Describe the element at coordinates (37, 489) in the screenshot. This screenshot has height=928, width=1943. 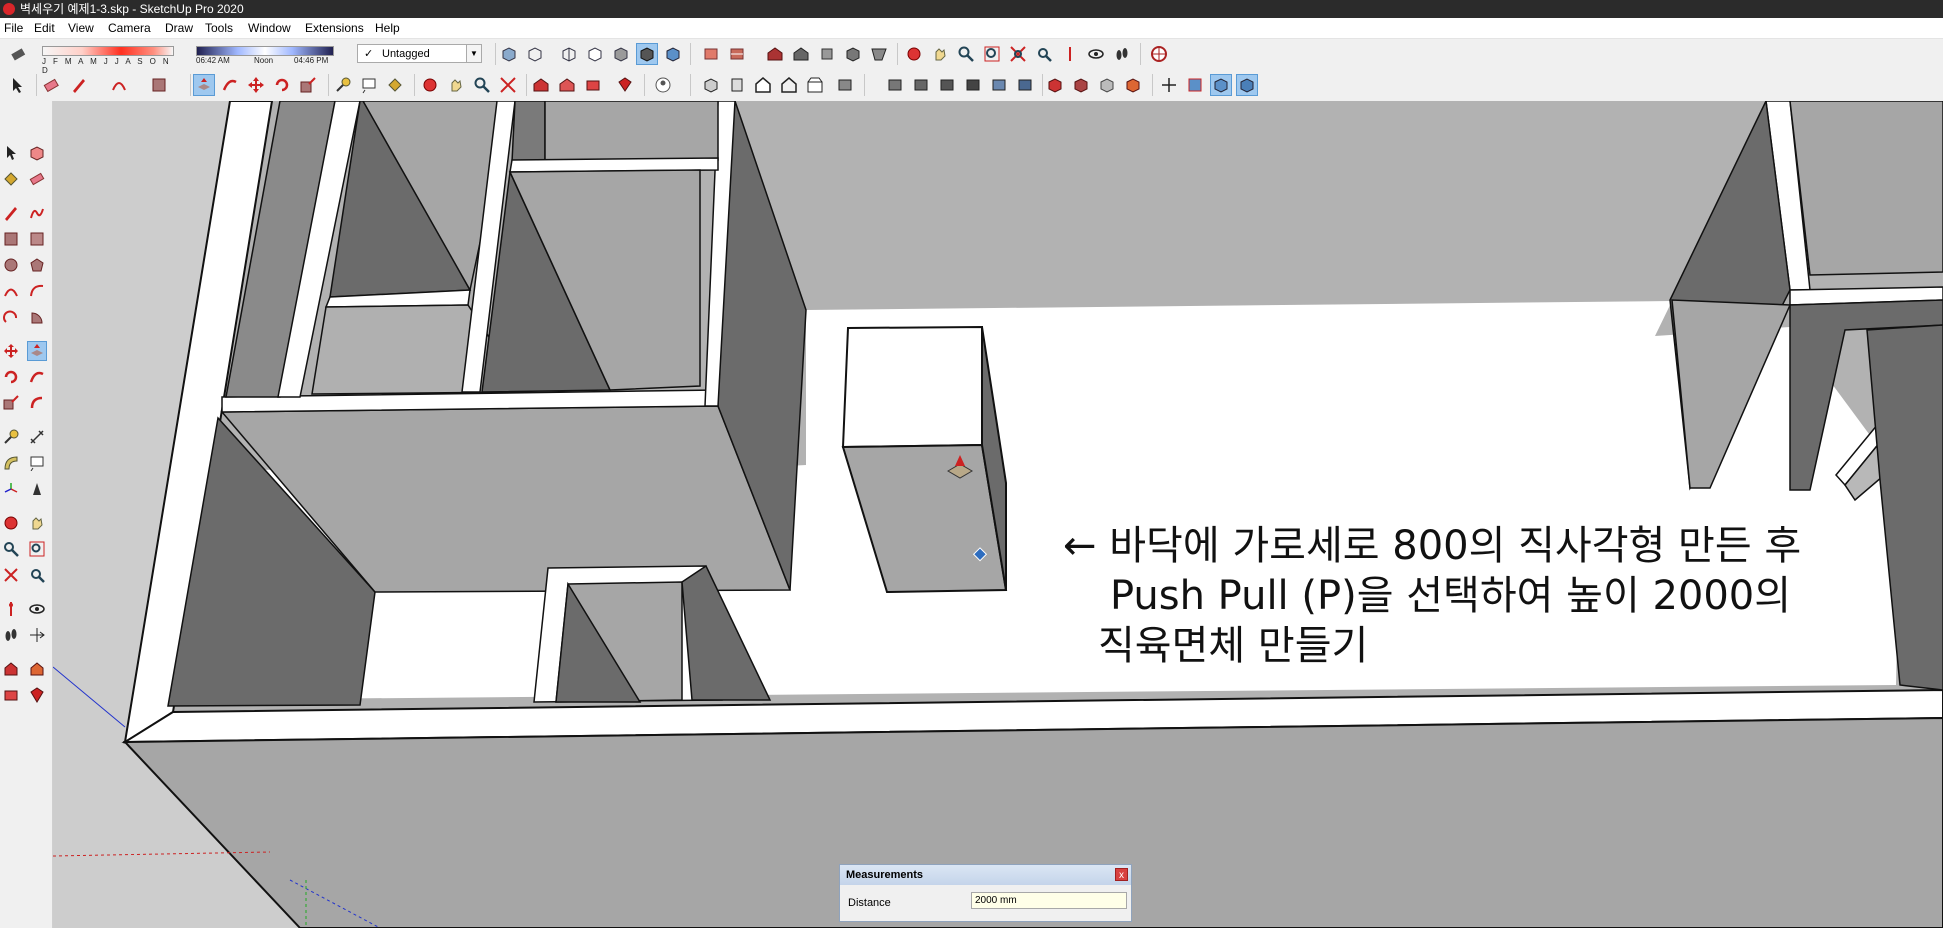
I see `3d-text-tool-icon` at that location.